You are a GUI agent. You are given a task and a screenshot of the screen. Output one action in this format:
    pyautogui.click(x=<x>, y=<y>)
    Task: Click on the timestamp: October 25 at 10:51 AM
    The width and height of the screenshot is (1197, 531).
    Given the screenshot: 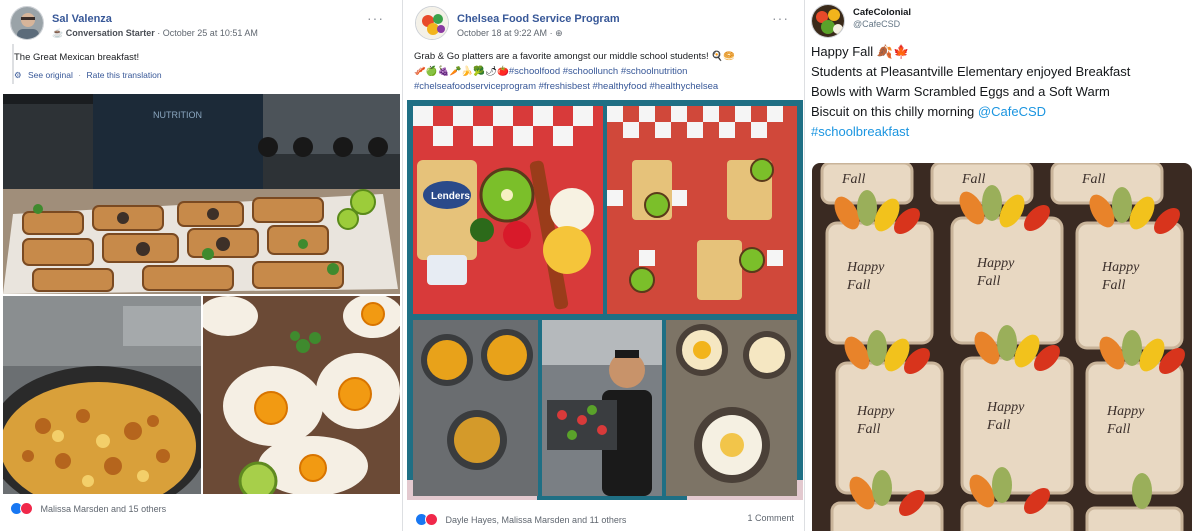 What is the action you would take?
    pyautogui.click(x=210, y=33)
    